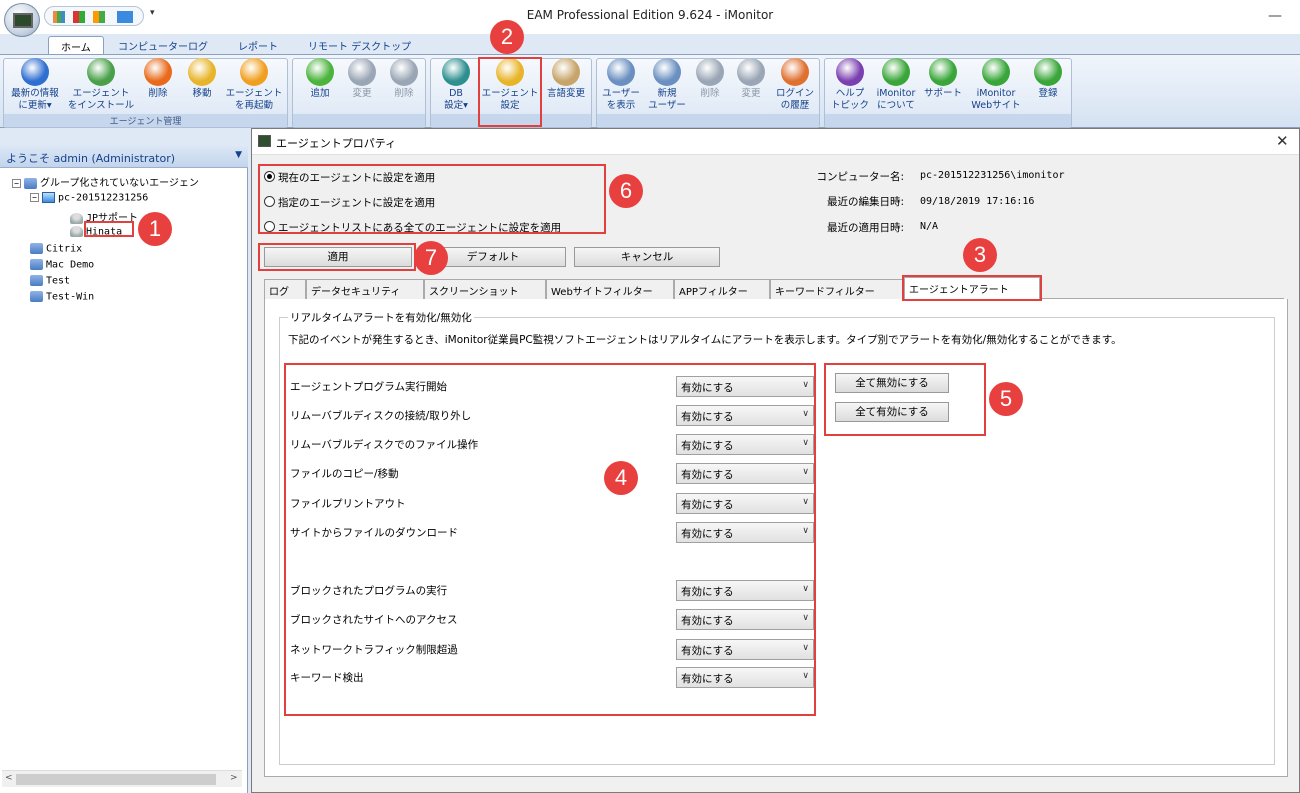 Image resolution: width=1300 pixels, height=793 pixels. I want to click on dialog-title: エージェントプロパティ, so click(336, 143).